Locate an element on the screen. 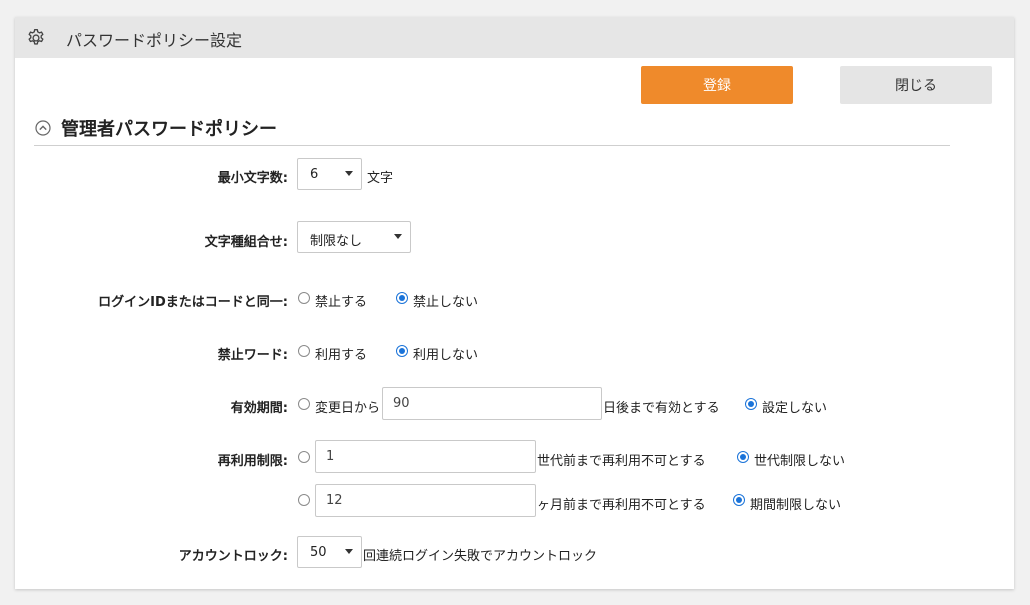  expiry-prefix: 変更日から is located at coordinates (348, 408).